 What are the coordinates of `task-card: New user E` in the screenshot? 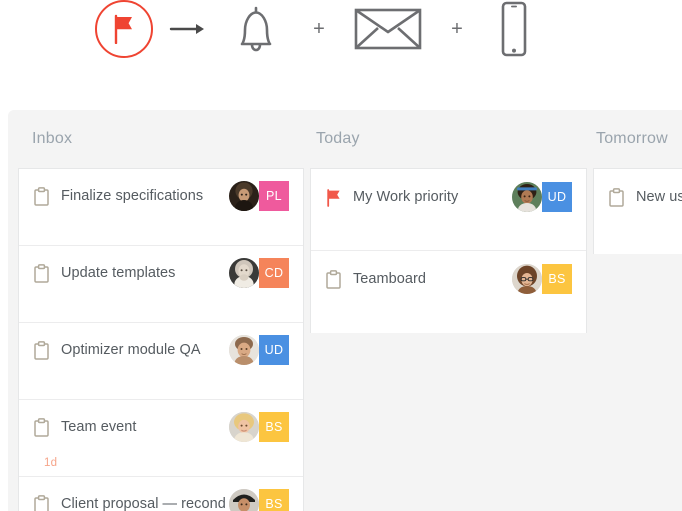 It's located at (638, 211).